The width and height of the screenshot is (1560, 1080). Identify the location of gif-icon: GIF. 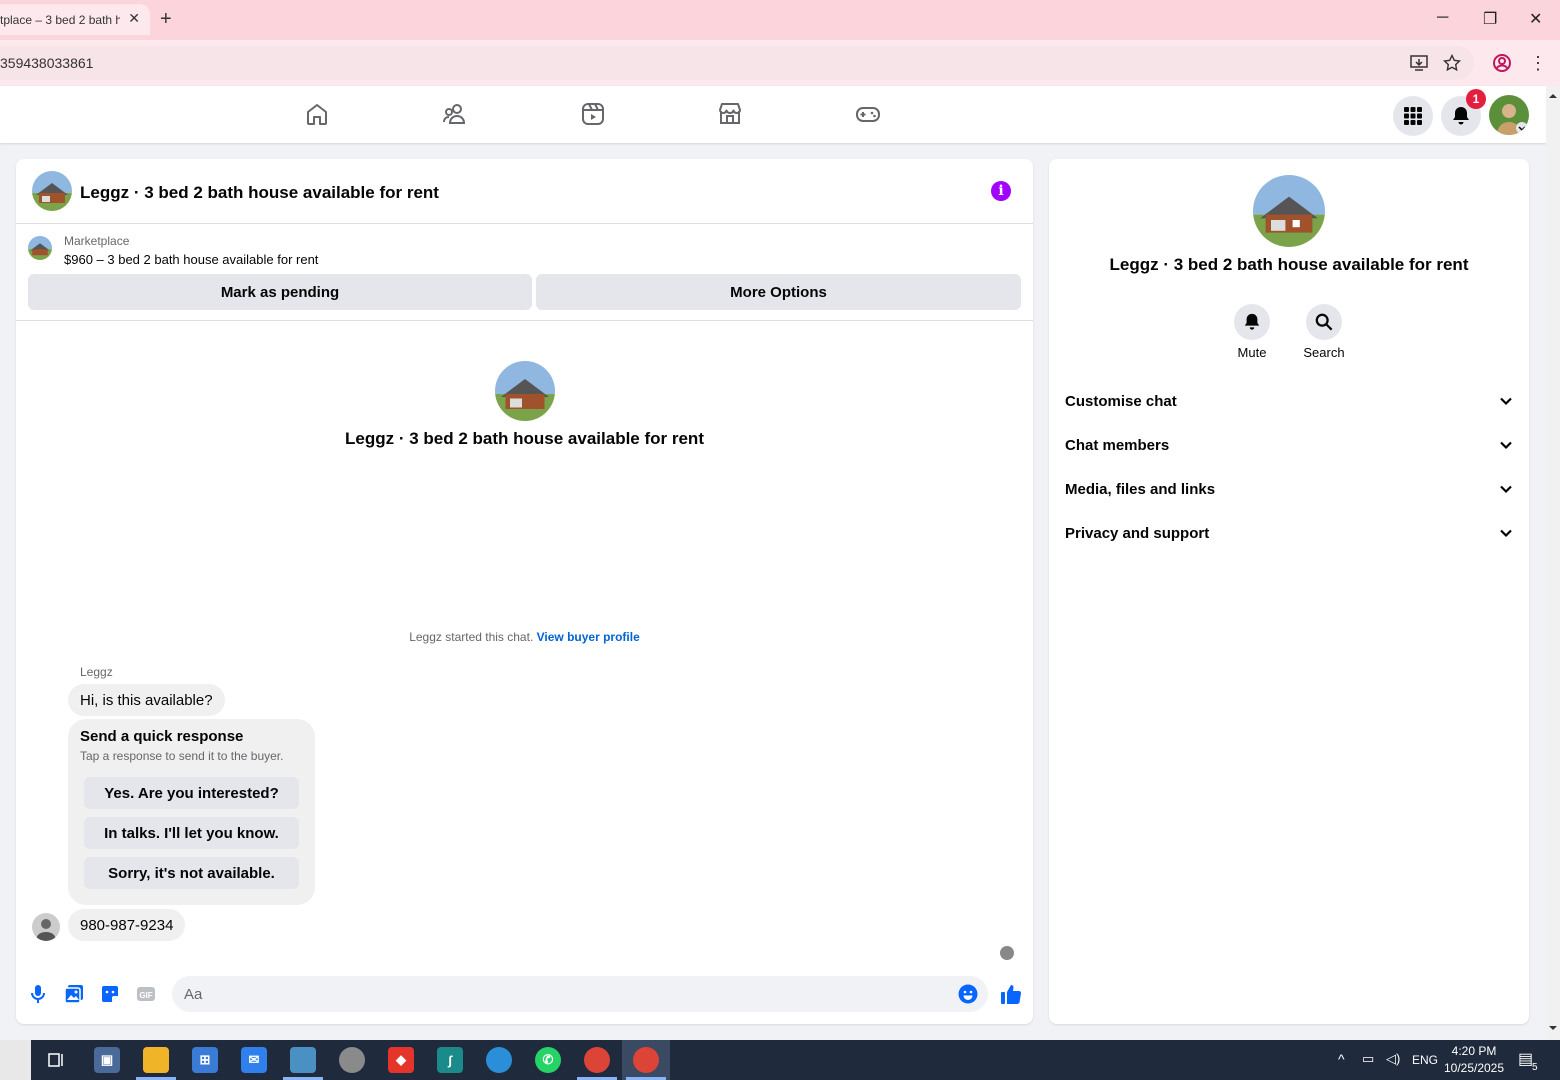
(146, 994).